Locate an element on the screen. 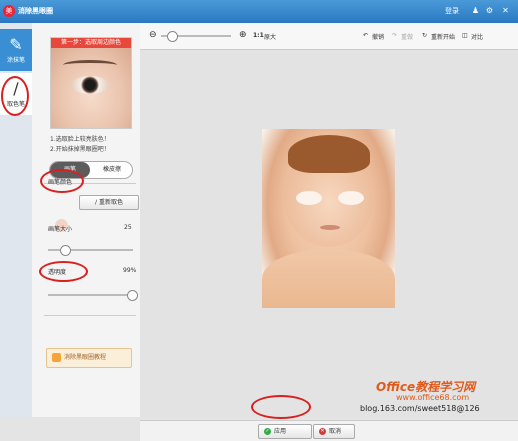 The width and height of the screenshot is (518, 441). brush-size-value: 25 is located at coordinates (128, 227).